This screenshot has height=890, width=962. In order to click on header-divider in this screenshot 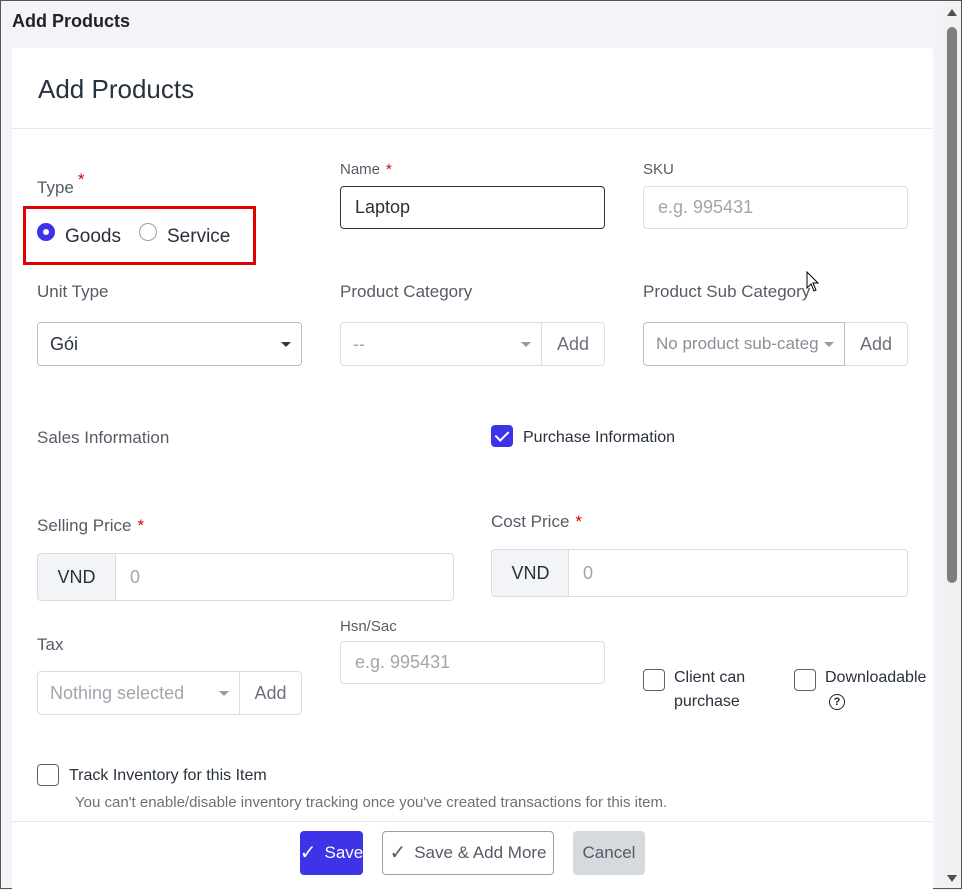, I will do `click(472, 128)`.